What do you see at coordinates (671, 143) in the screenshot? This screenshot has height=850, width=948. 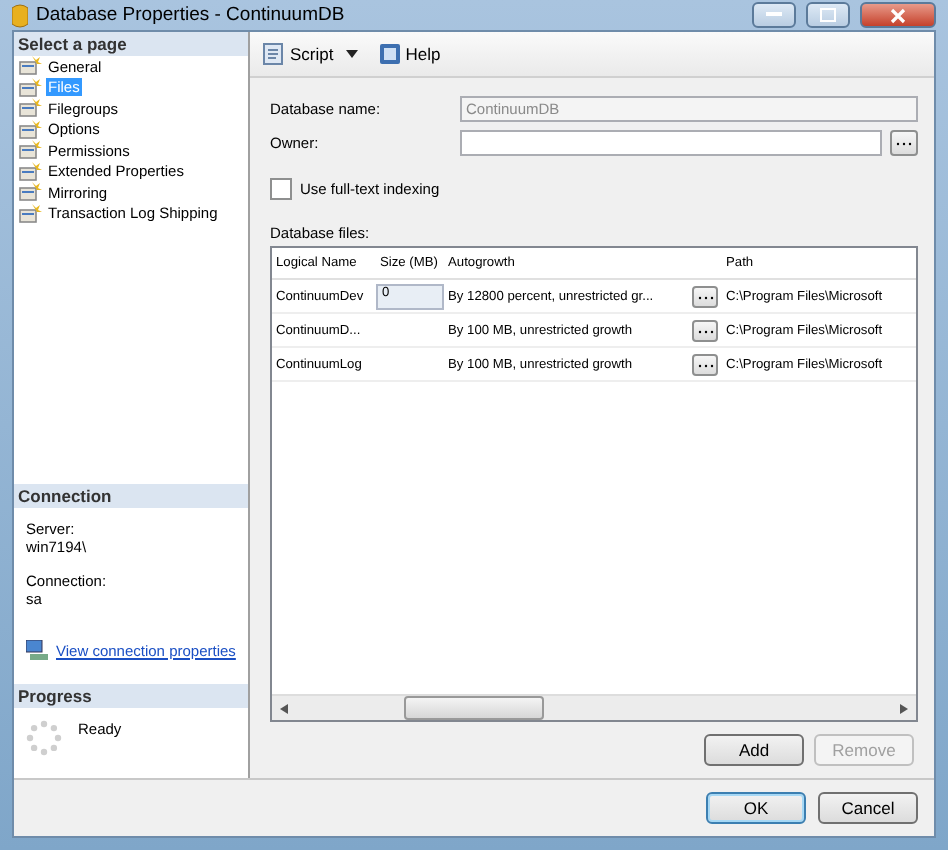 I see `owner-field` at bounding box center [671, 143].